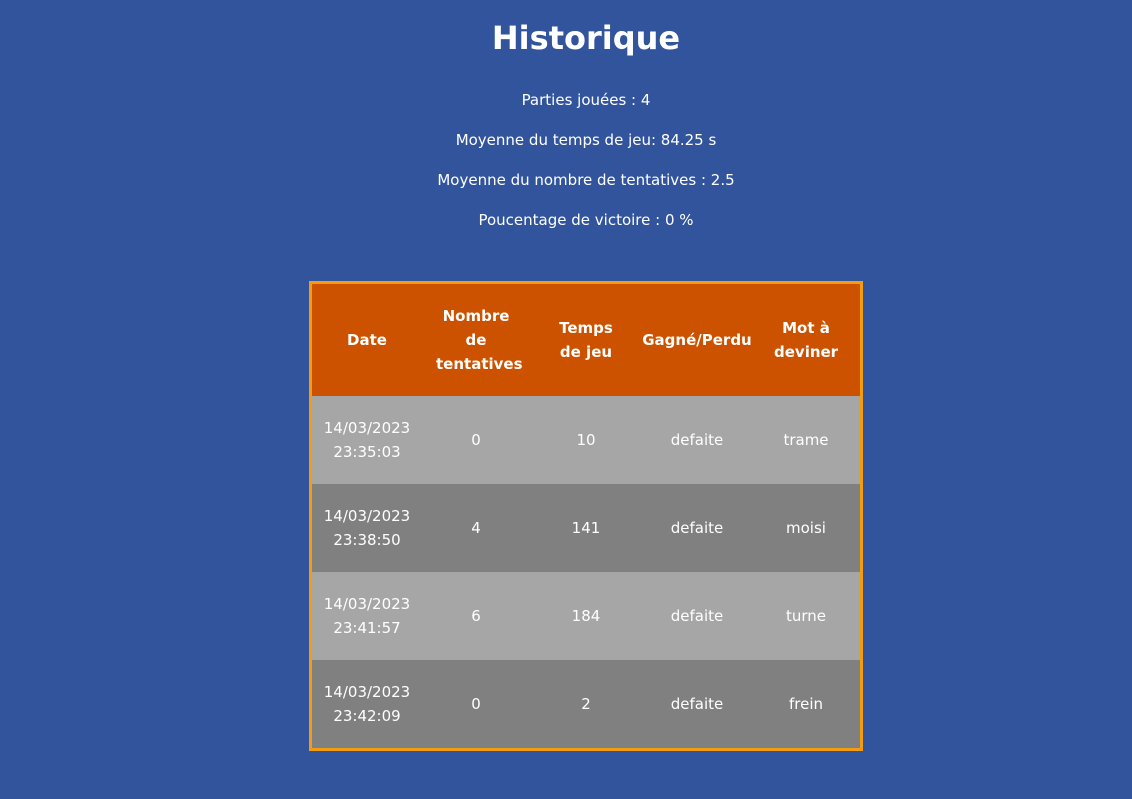 Image resolution: width=1132 pixels, height=799 pixels. I want to click on cell-play-time: 141, so click(586, 528).